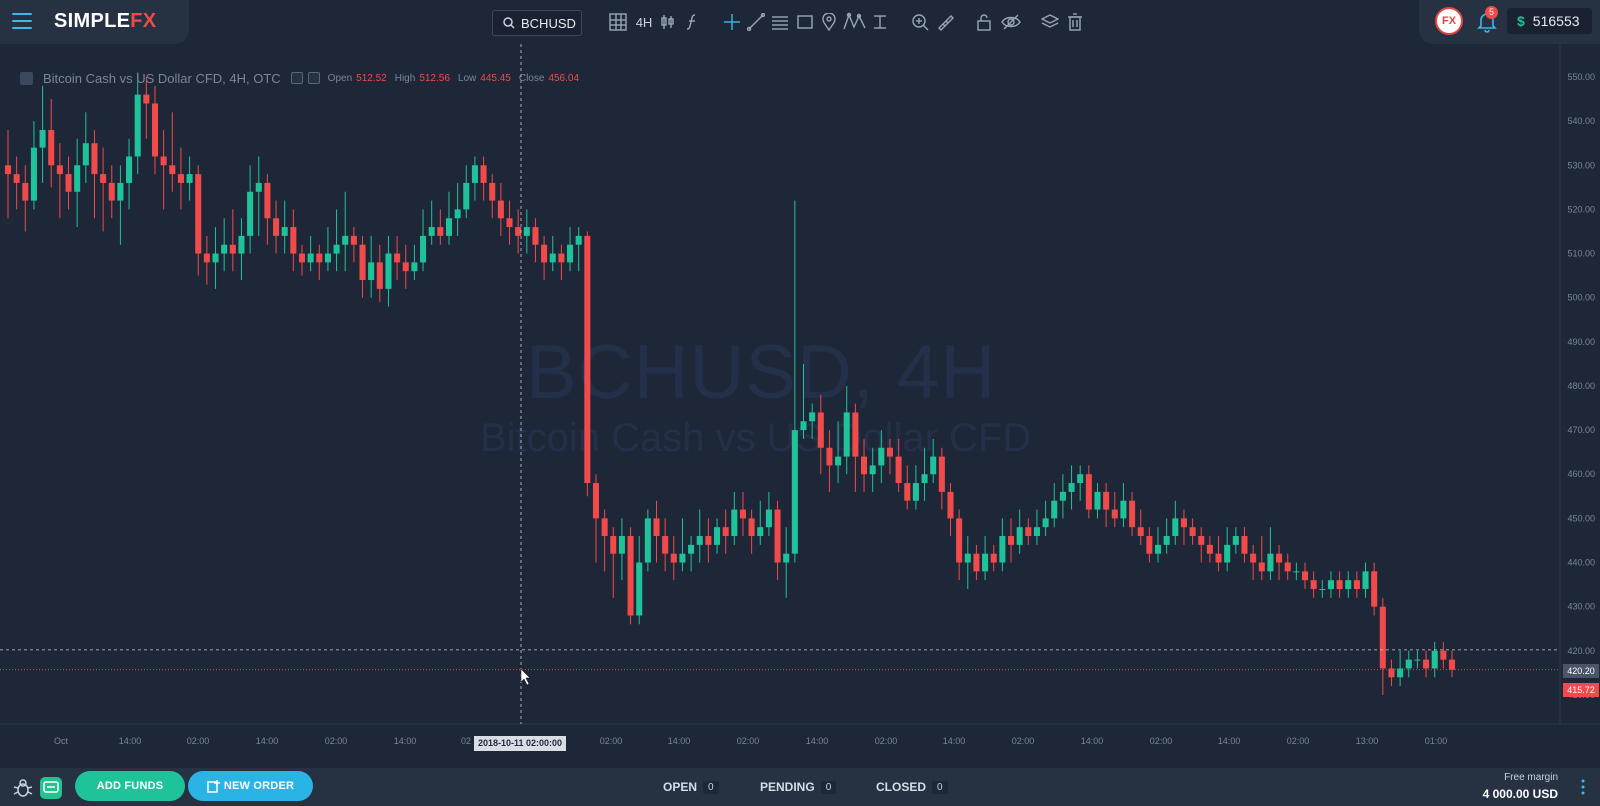 Image resolution: width=1600 pixels, height=806 pixels. I want to click on chart-type-icon, so click(26, 78).